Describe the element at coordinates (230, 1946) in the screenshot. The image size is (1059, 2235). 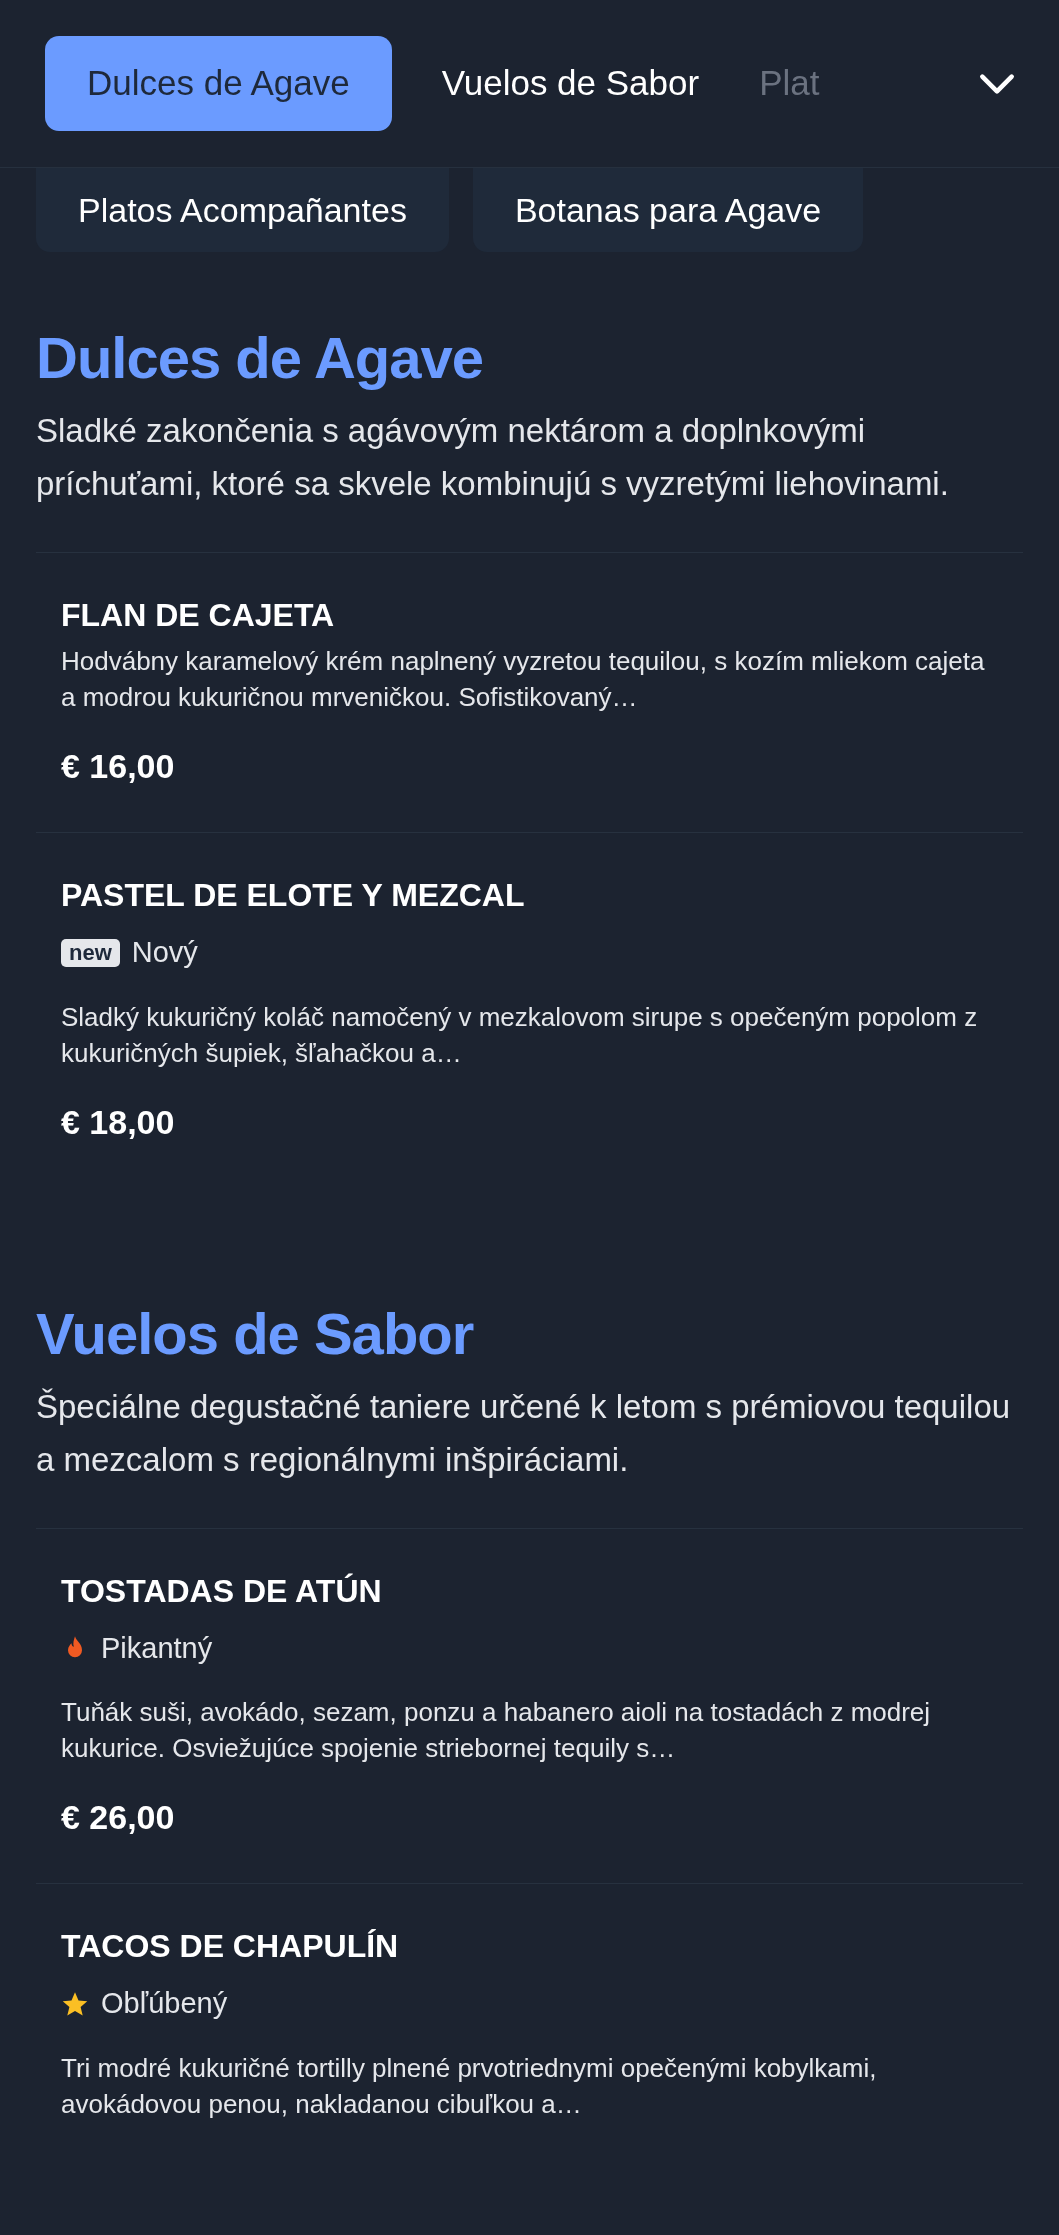
I see `item-name: TACOS DE CHAPULÍN` at that location.